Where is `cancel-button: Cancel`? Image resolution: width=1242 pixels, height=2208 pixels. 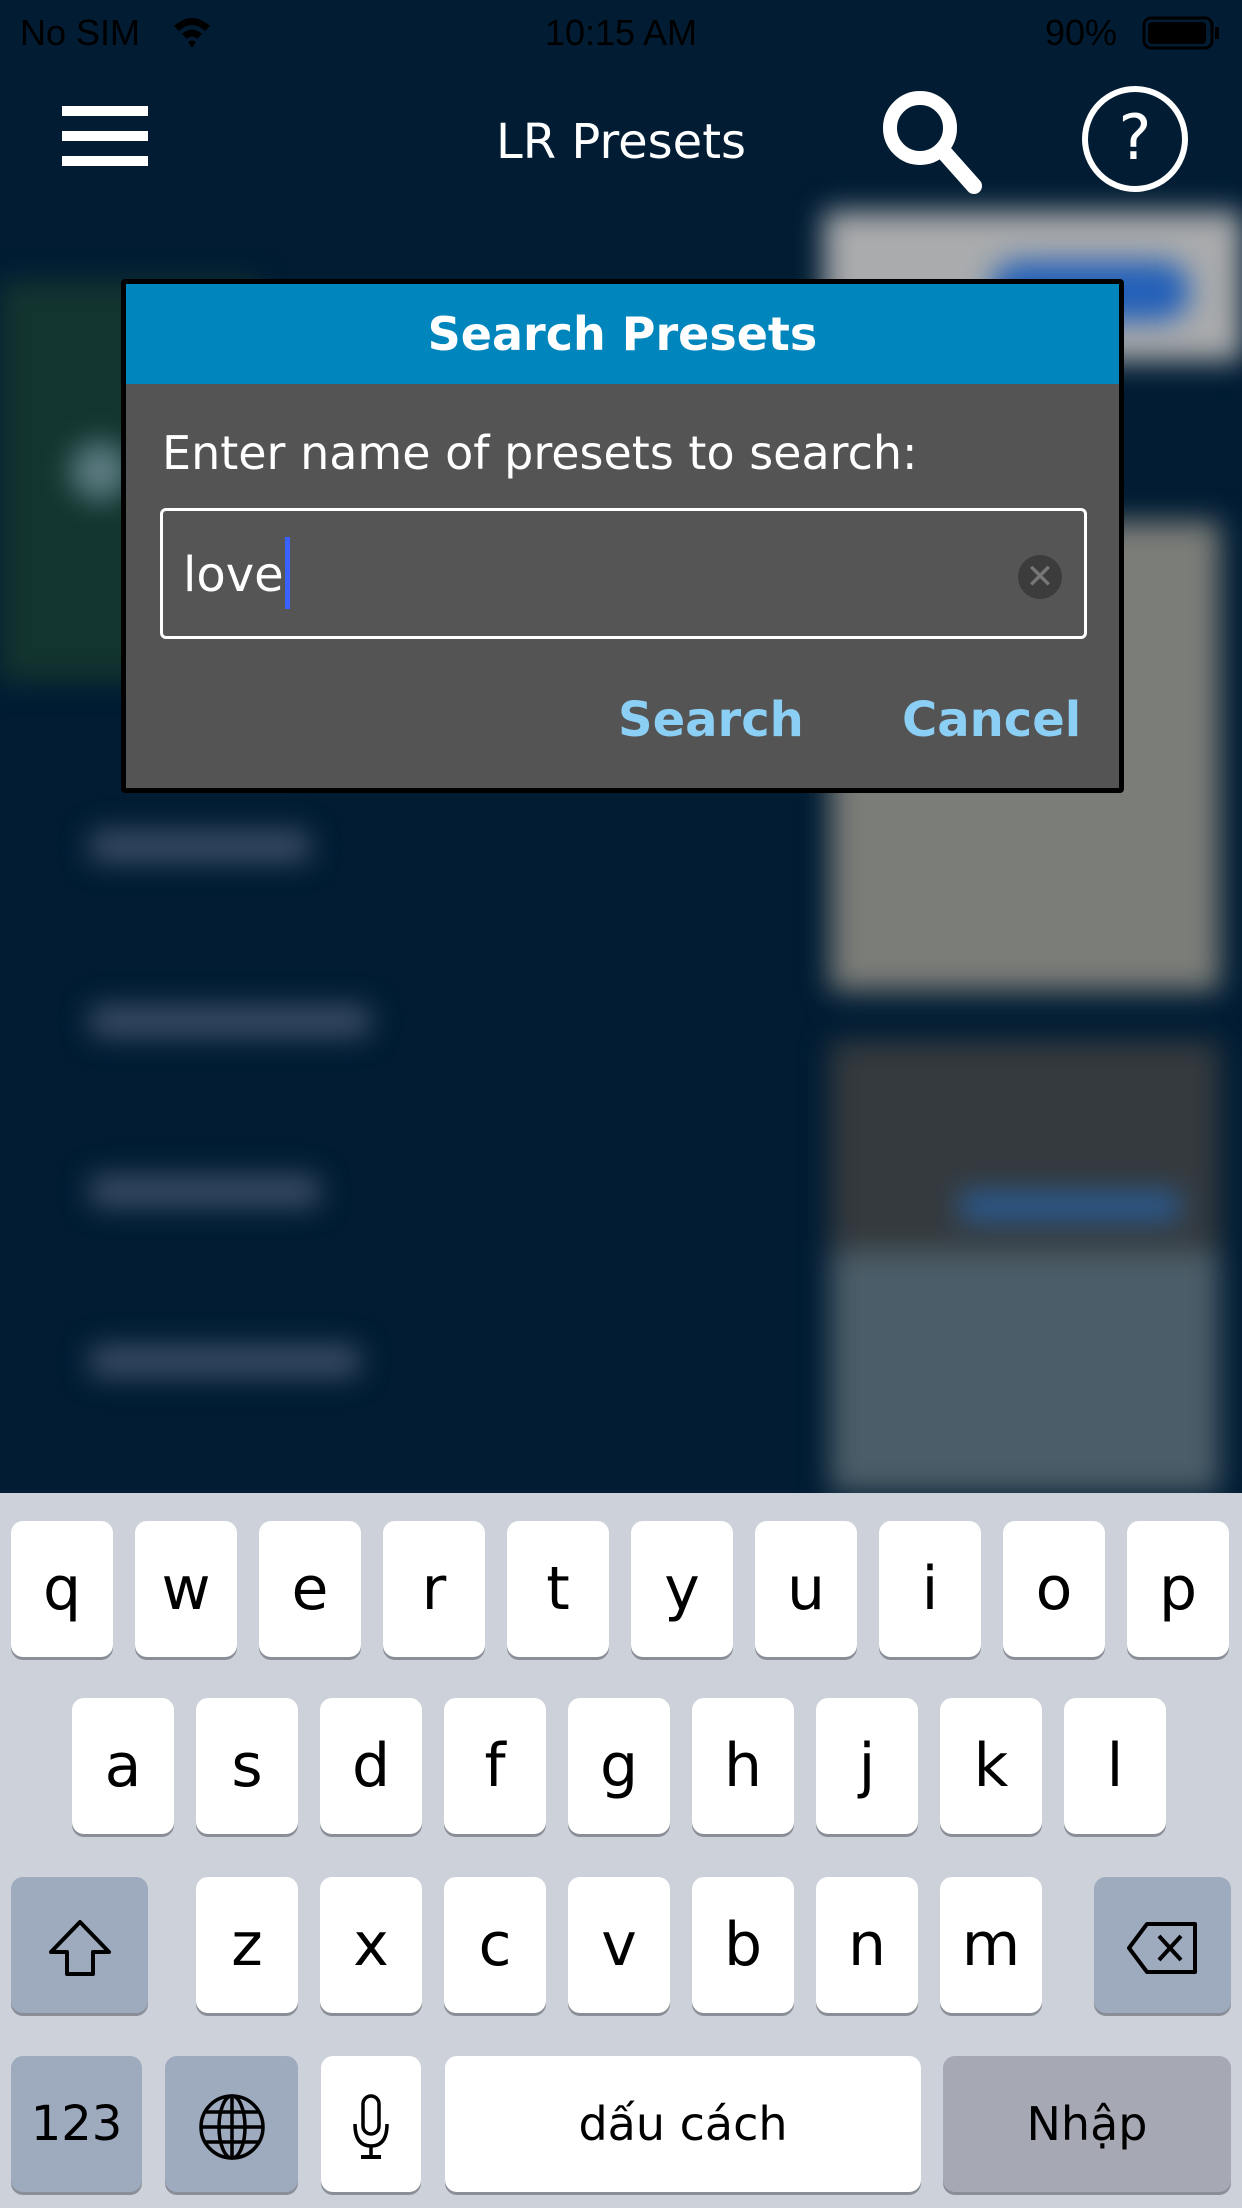
cancel-button: Cancel is located at coordinates (991, 720).